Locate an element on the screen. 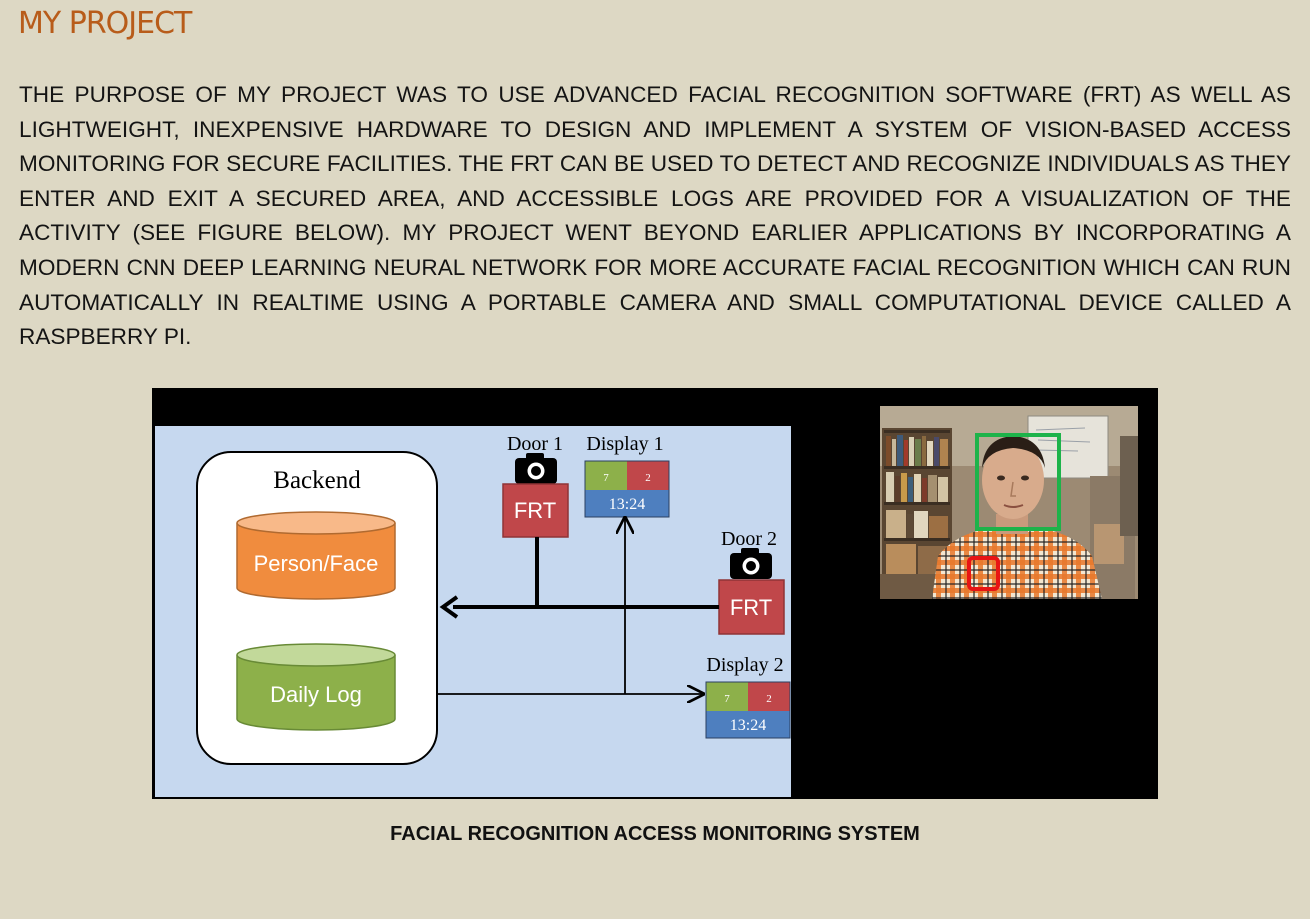 The image size is (1310, 919). frt1-label: FRT is located at coordinates (535, 510).